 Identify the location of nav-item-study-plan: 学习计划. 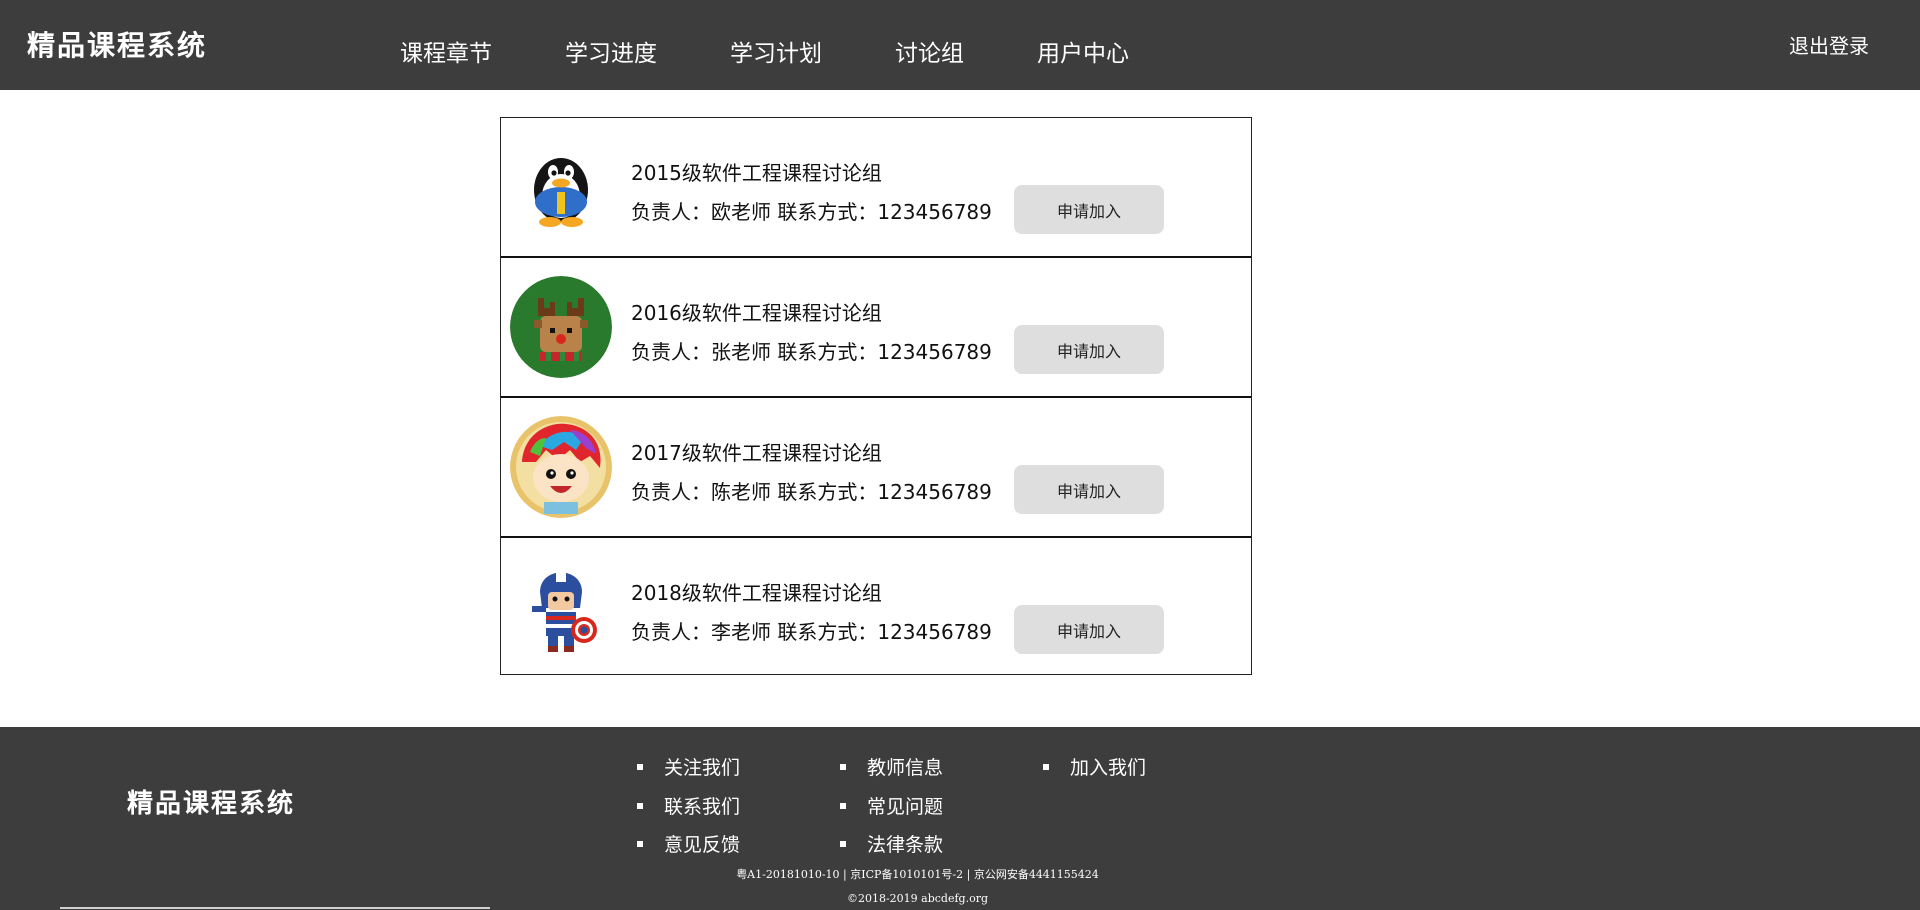
(776, 51).